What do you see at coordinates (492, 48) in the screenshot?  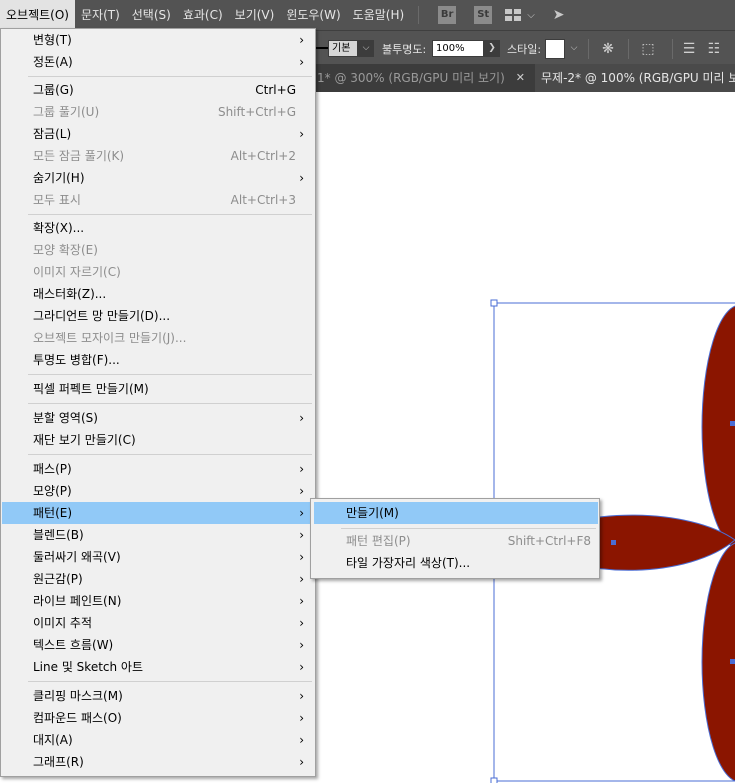 I see `chevron-right-icon: ❯` at bounding box center [492, 48].